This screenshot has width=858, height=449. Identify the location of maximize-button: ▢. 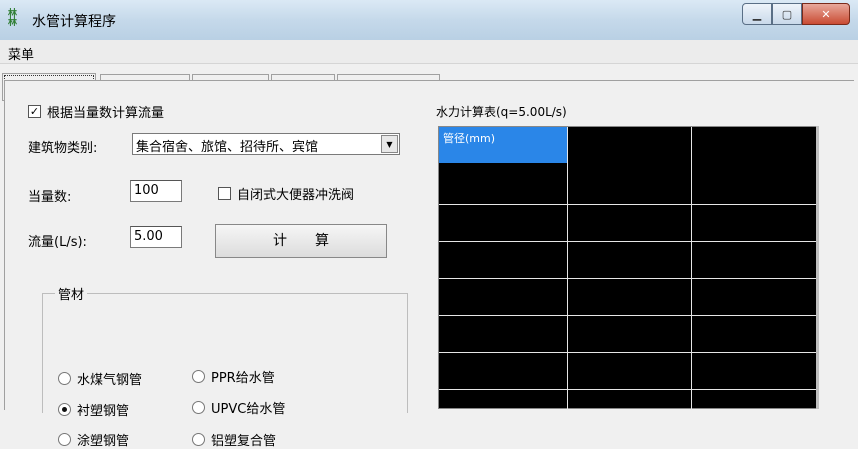
(787, 14).